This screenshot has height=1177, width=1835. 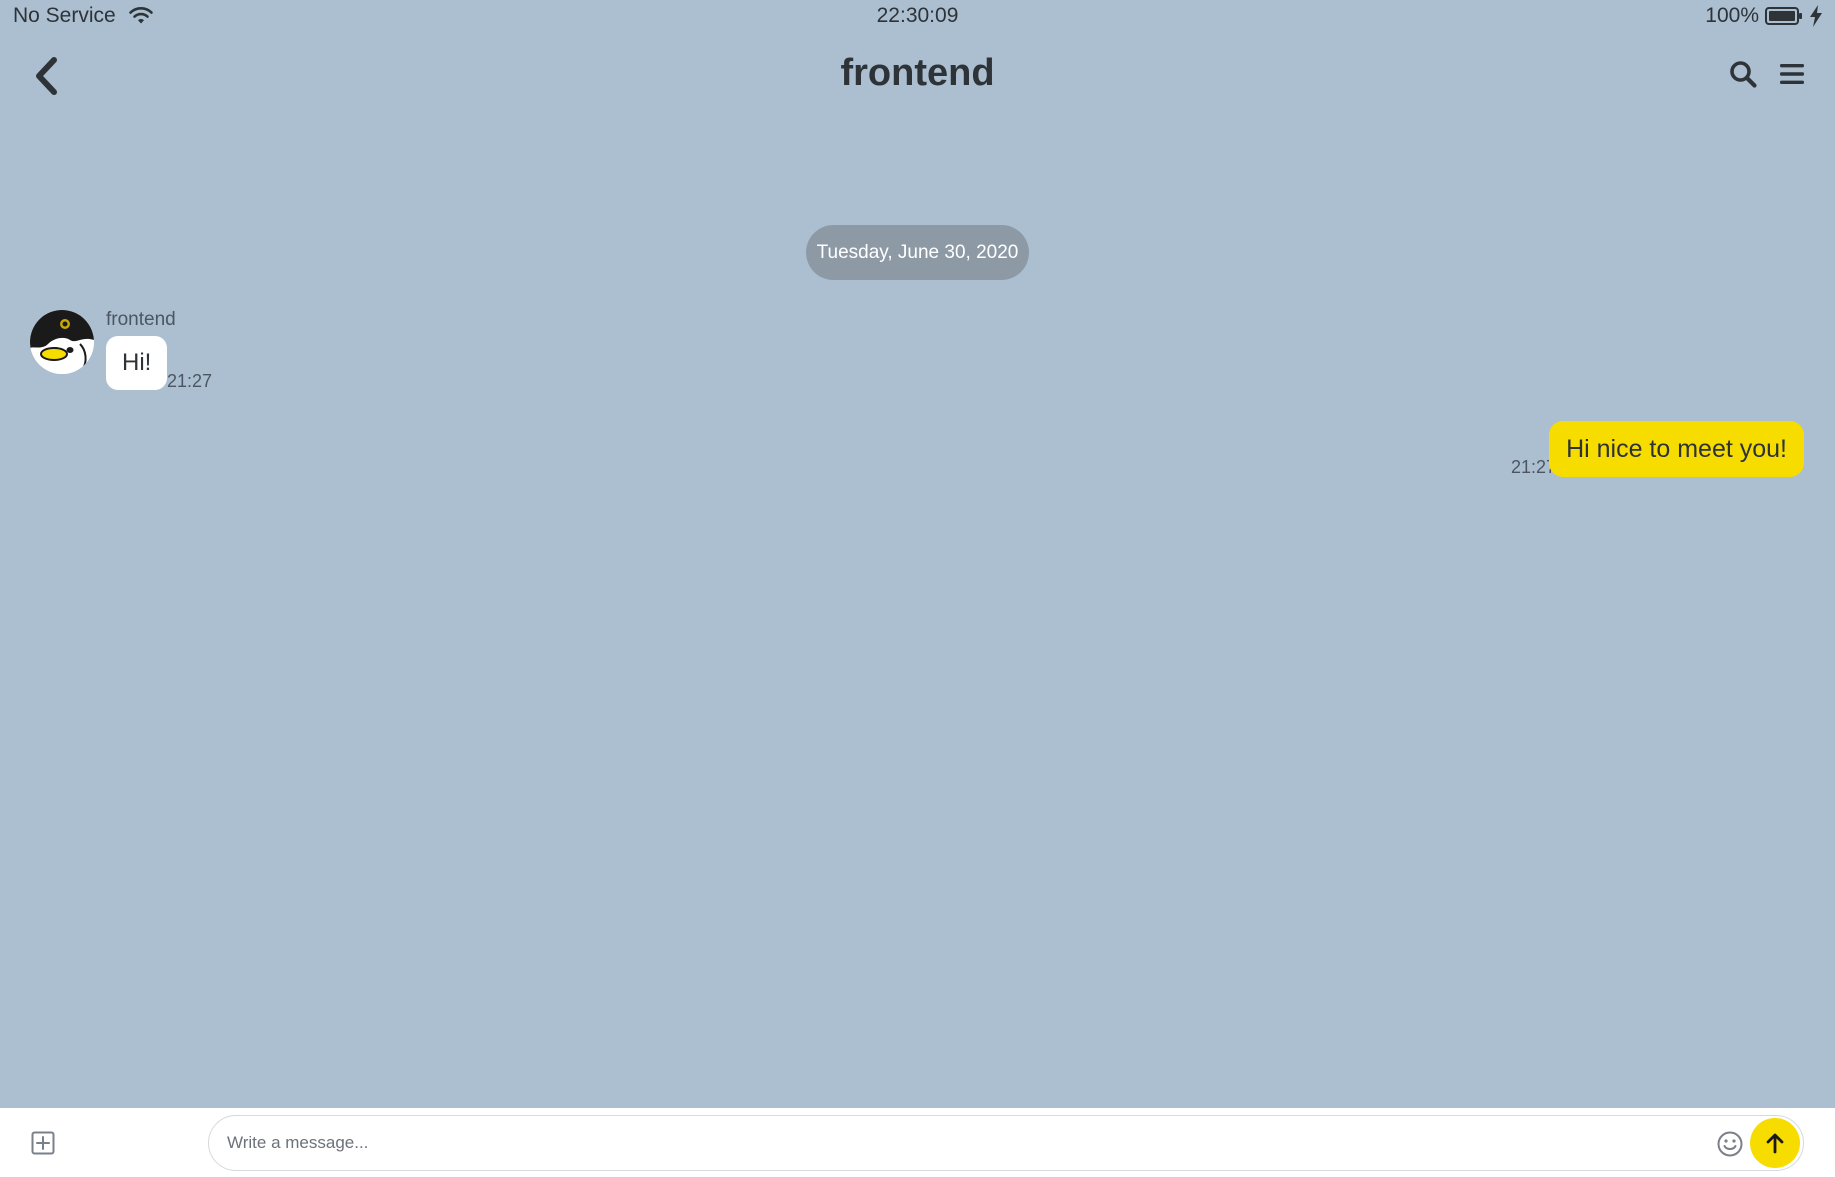 I want to click on menu-button, so click(x=1792, y=74).